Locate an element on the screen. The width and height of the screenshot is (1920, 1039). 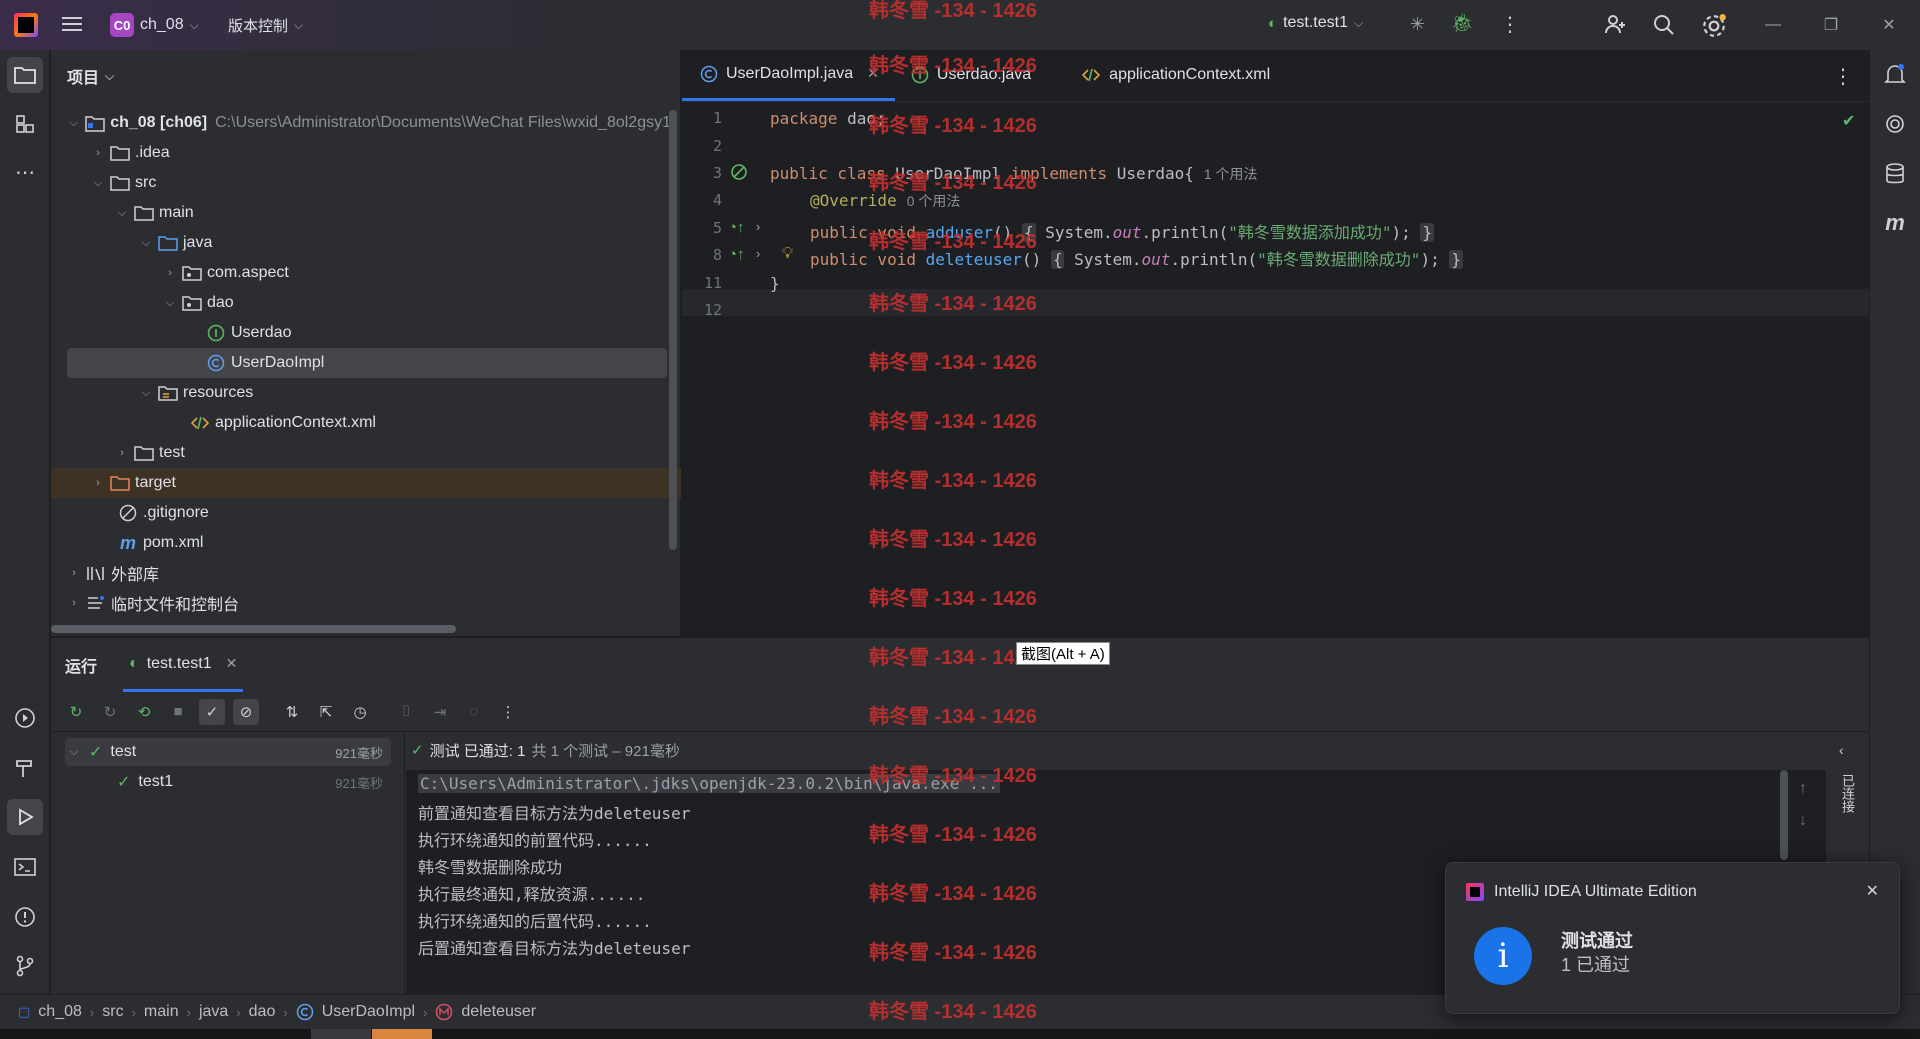
main-menu-button is located at coordinates (73, 24).